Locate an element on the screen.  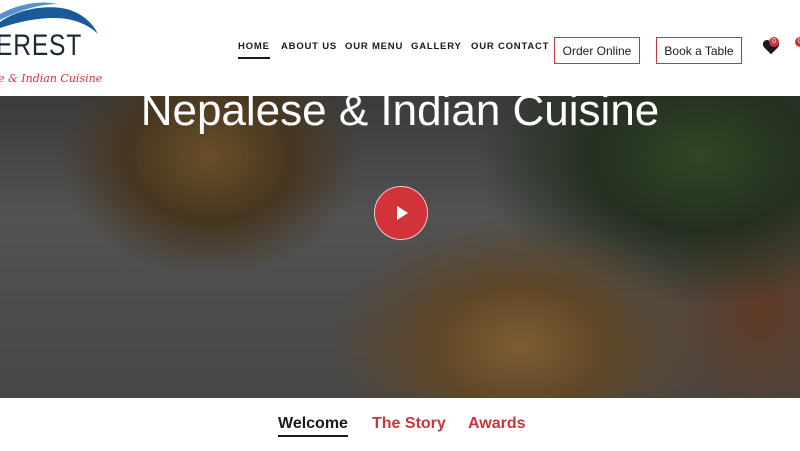
wishlist-count-badge: 0 is located at coordinates (774, 42).